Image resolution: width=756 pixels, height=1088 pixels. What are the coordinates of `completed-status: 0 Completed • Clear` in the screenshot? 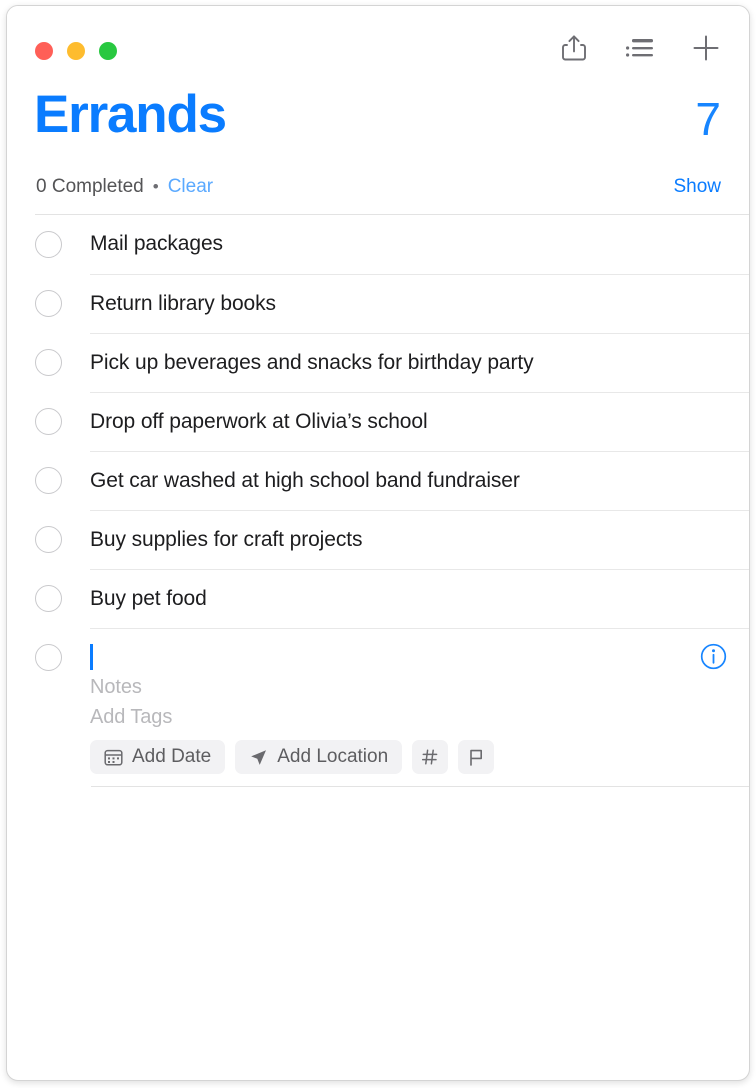 It's located at (124, 187).